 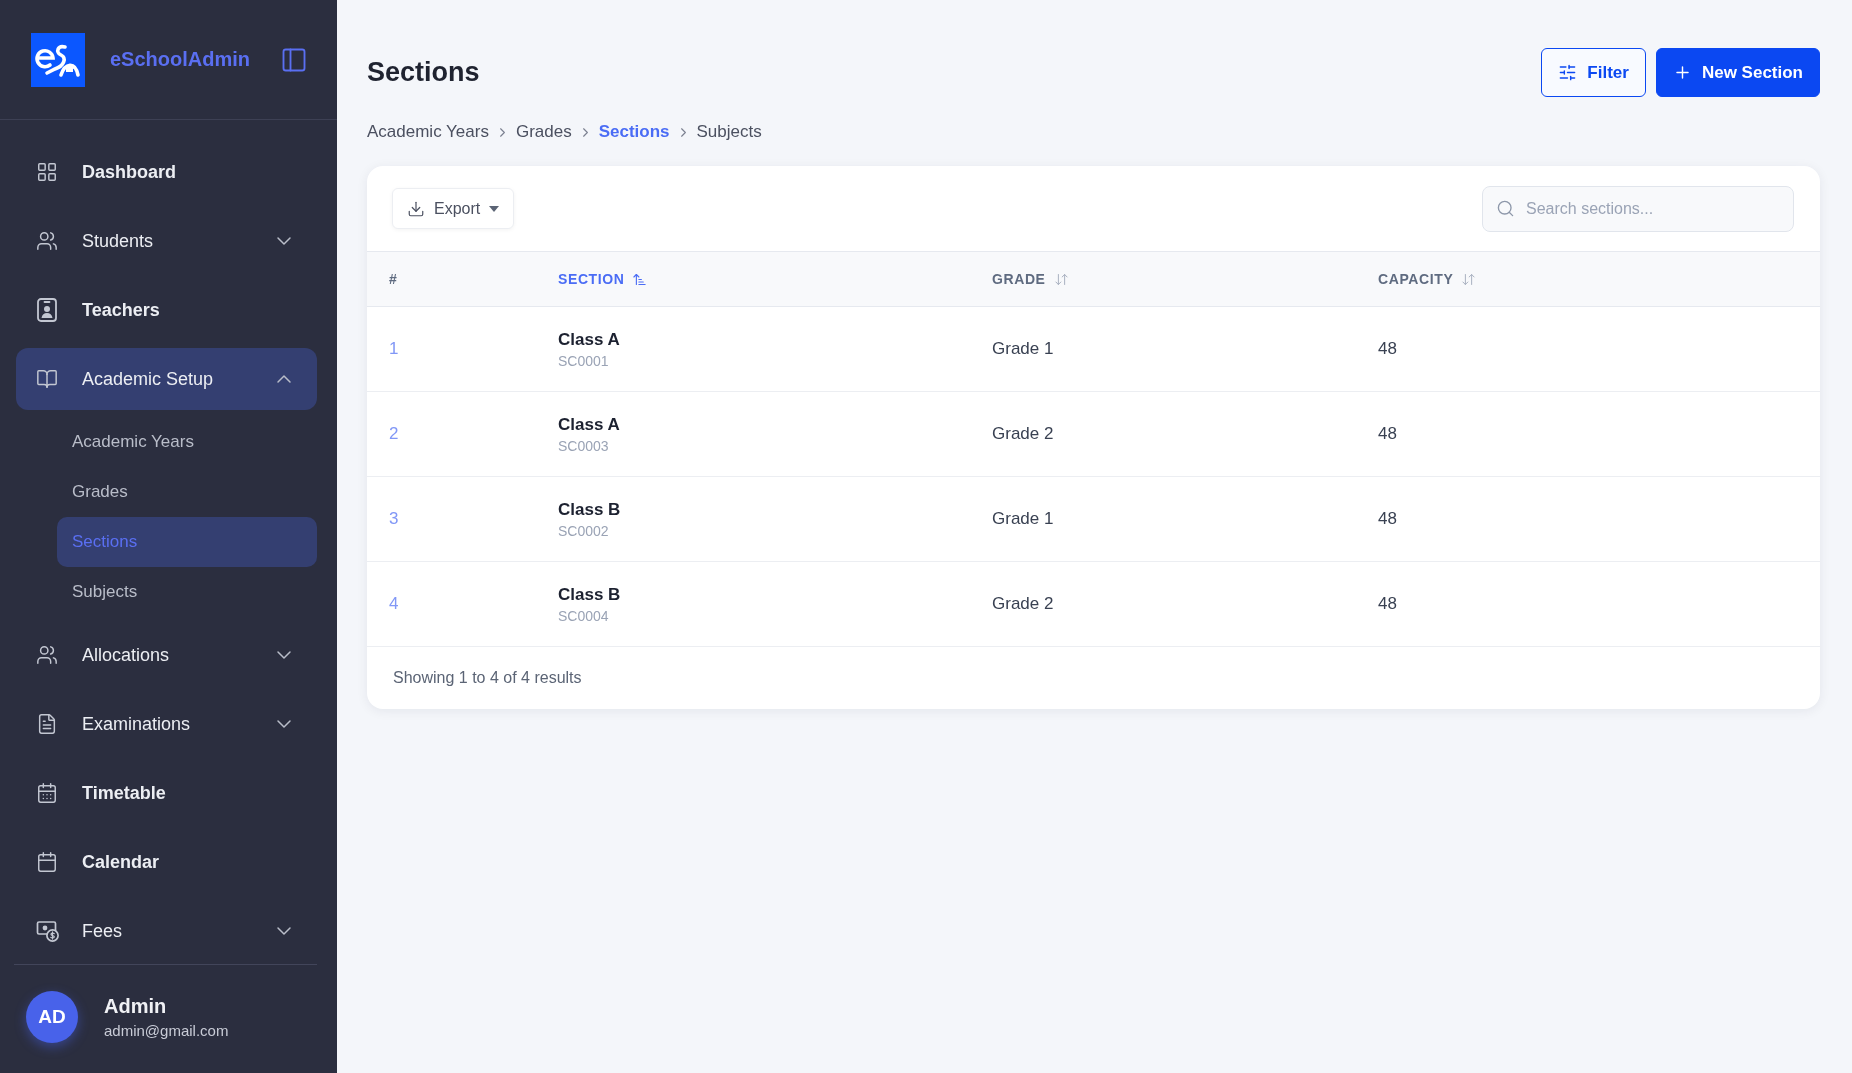 What do you see at coordinates (583, 615) in the screenshot?
I see `section-code: SC0004` at bounding box center [583, 615].